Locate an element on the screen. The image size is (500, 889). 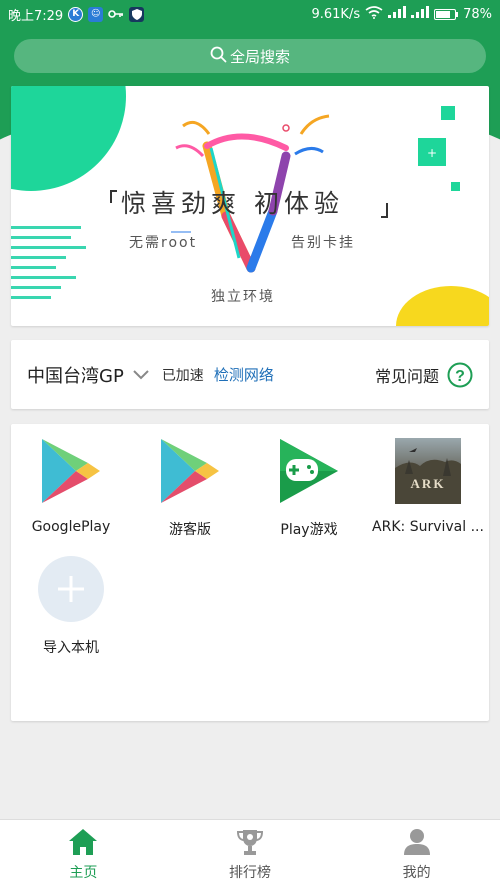
nav-mine: 我的 is located at coordinates (416, 854).